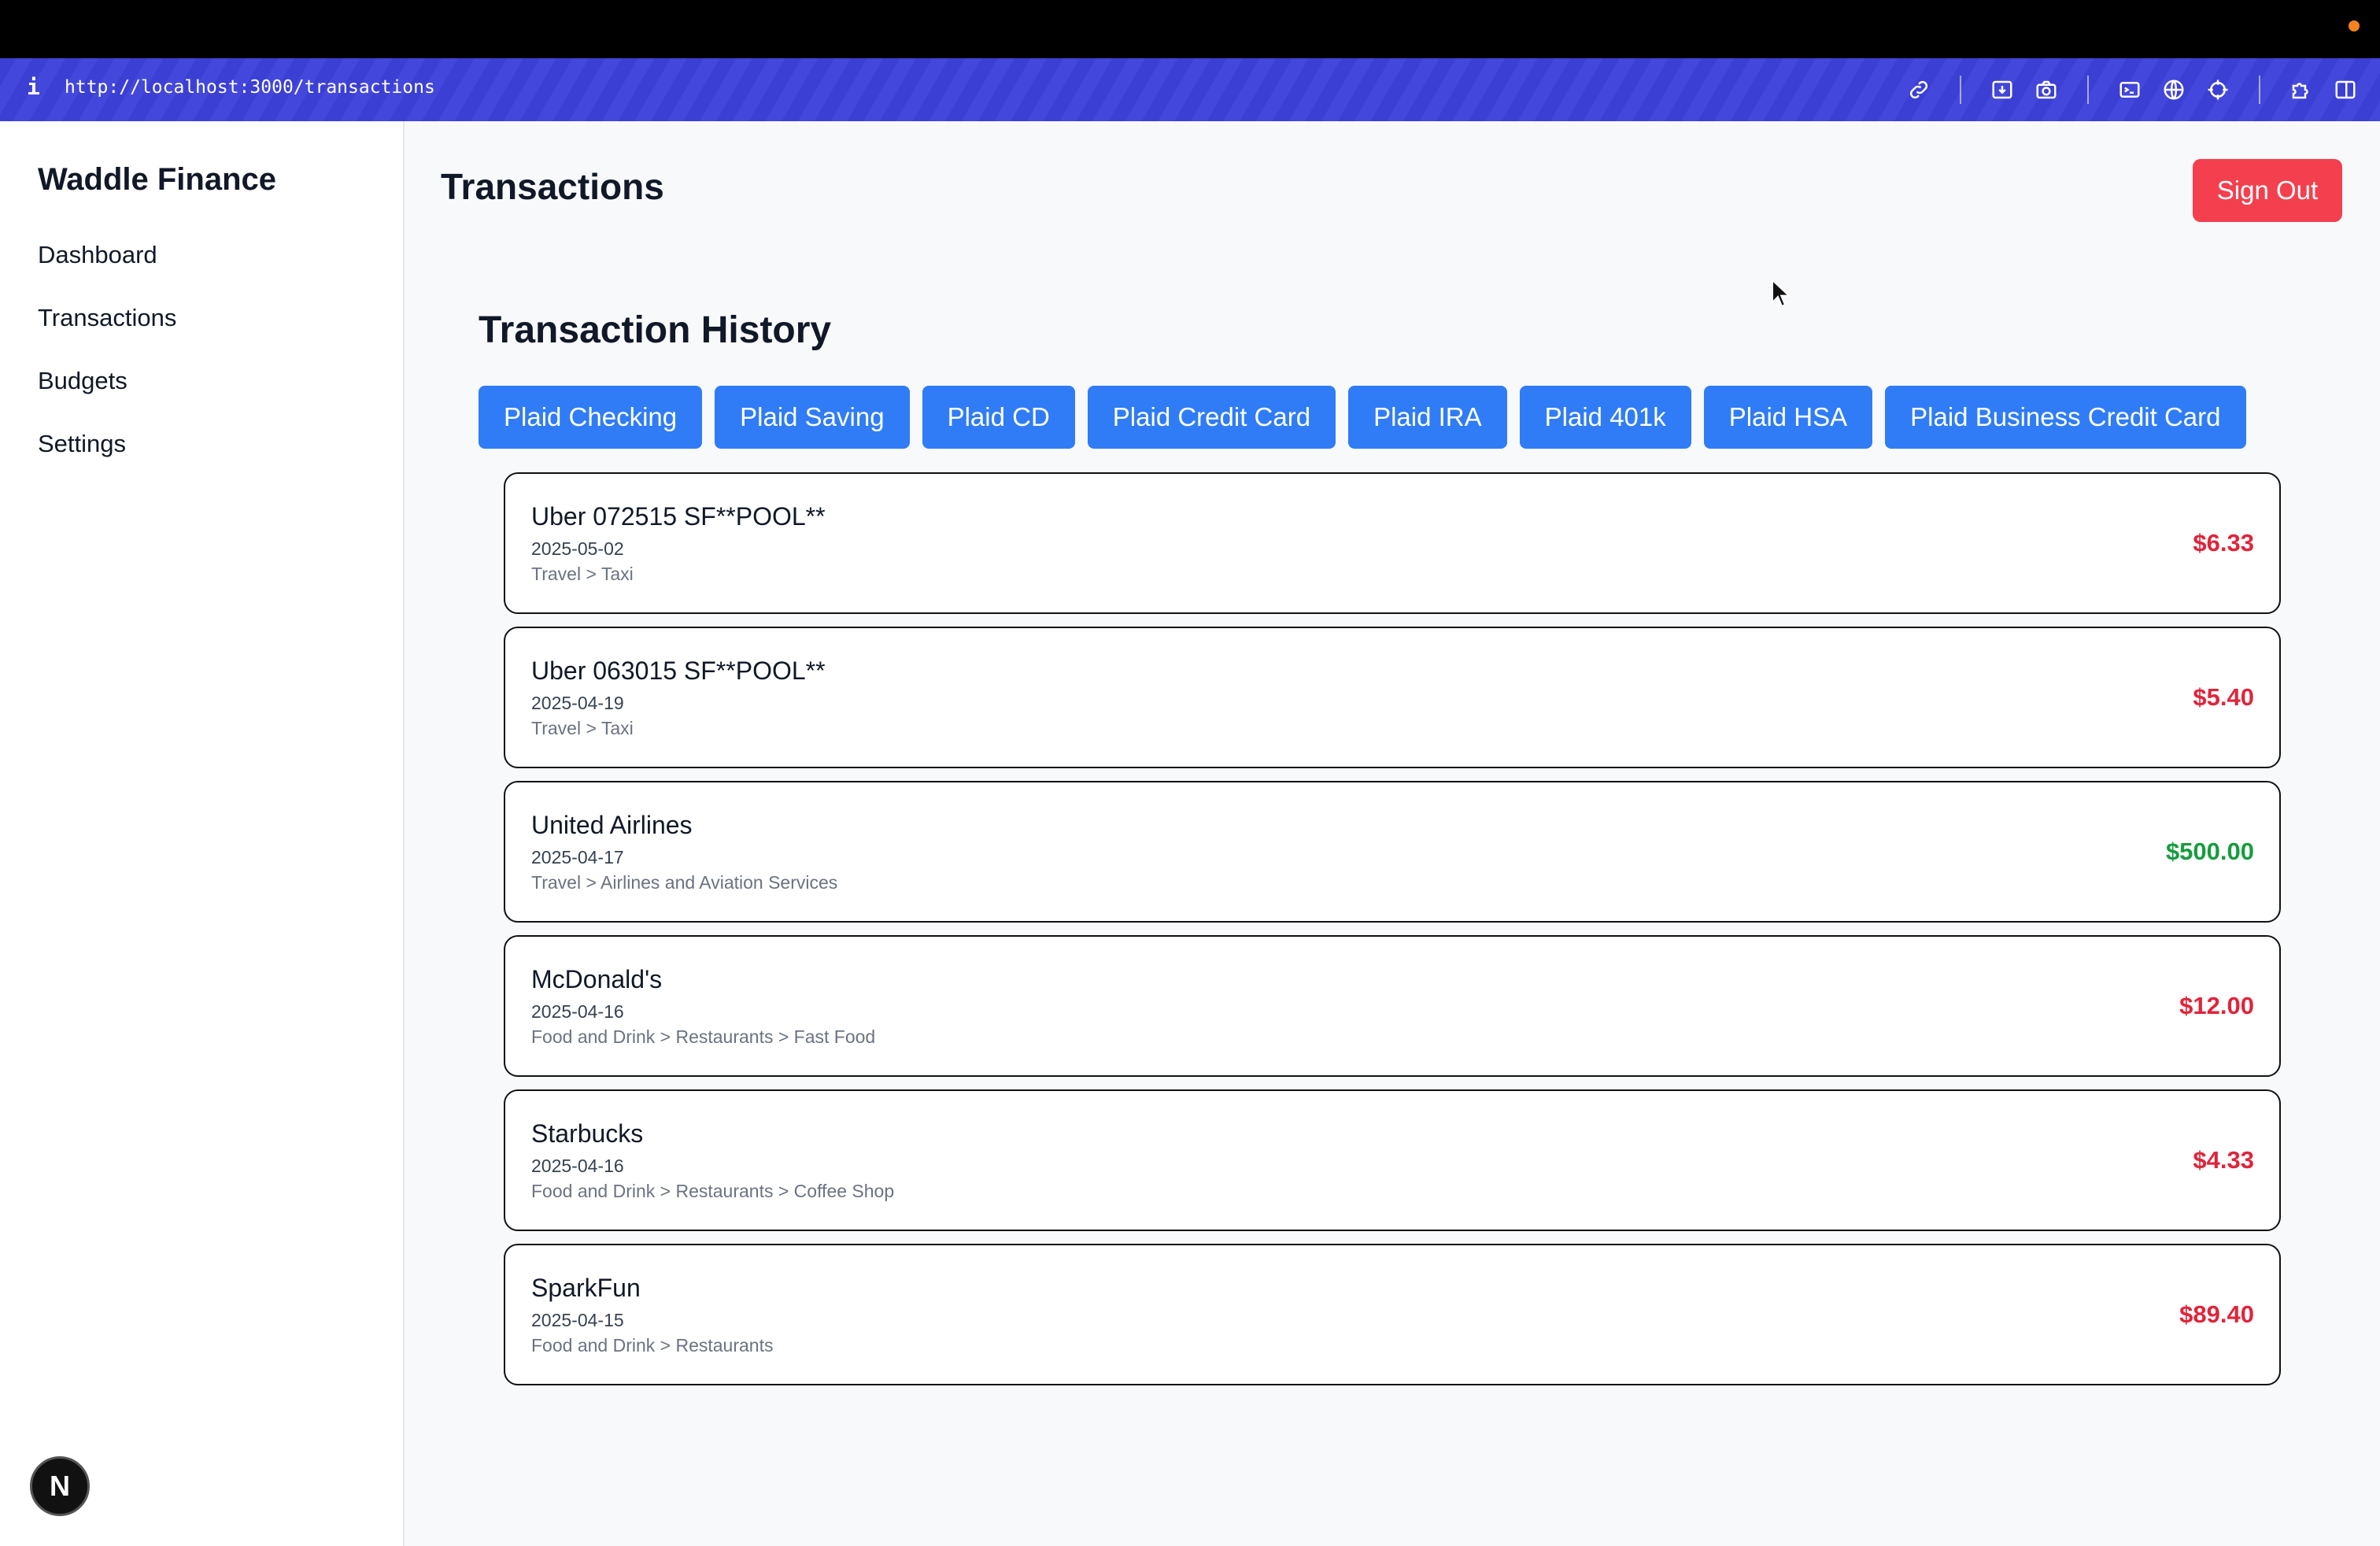 Image resolution: width=2380 pixels, height=1546 pixels. I want to click on terminal-icon, so click(2130, 90).